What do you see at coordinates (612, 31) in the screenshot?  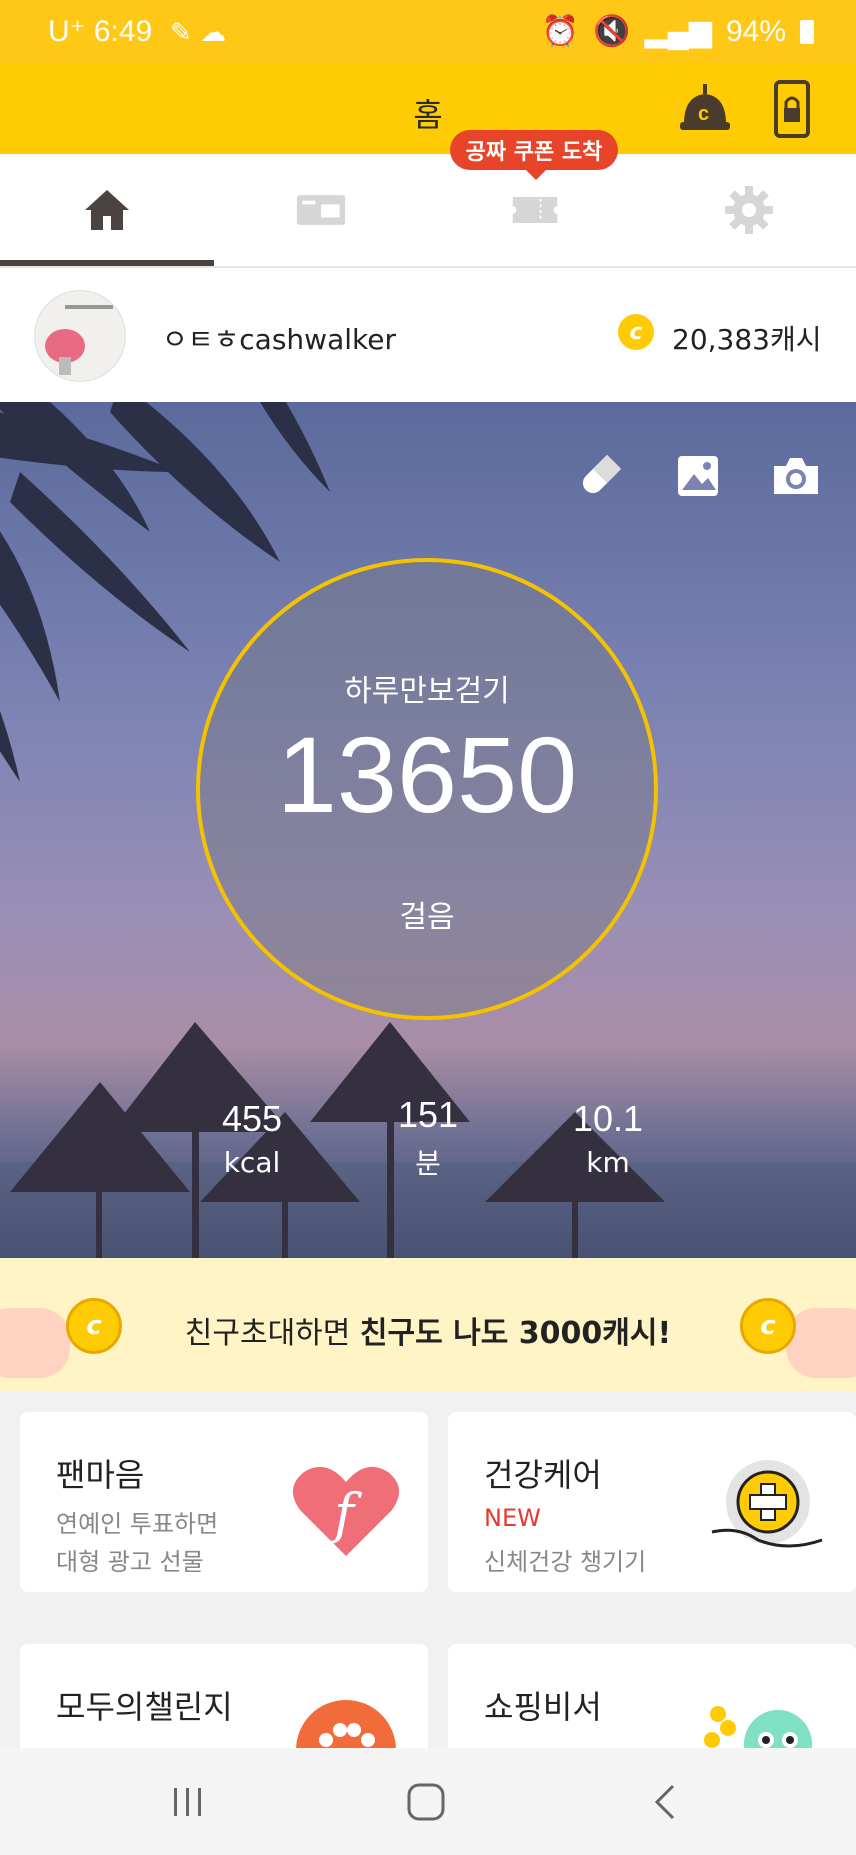 I see `mute-icon: 🔇` at bounding box center [612, 31].